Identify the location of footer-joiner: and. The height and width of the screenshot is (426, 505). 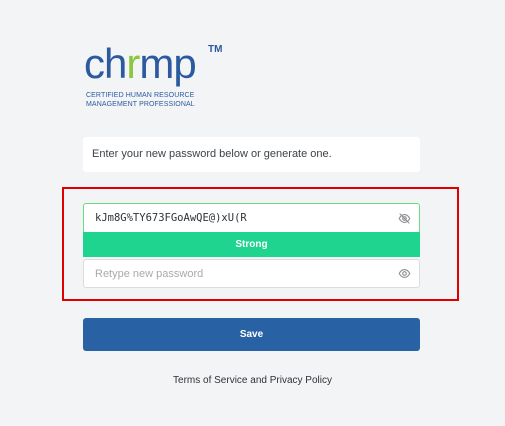
(258, 380).